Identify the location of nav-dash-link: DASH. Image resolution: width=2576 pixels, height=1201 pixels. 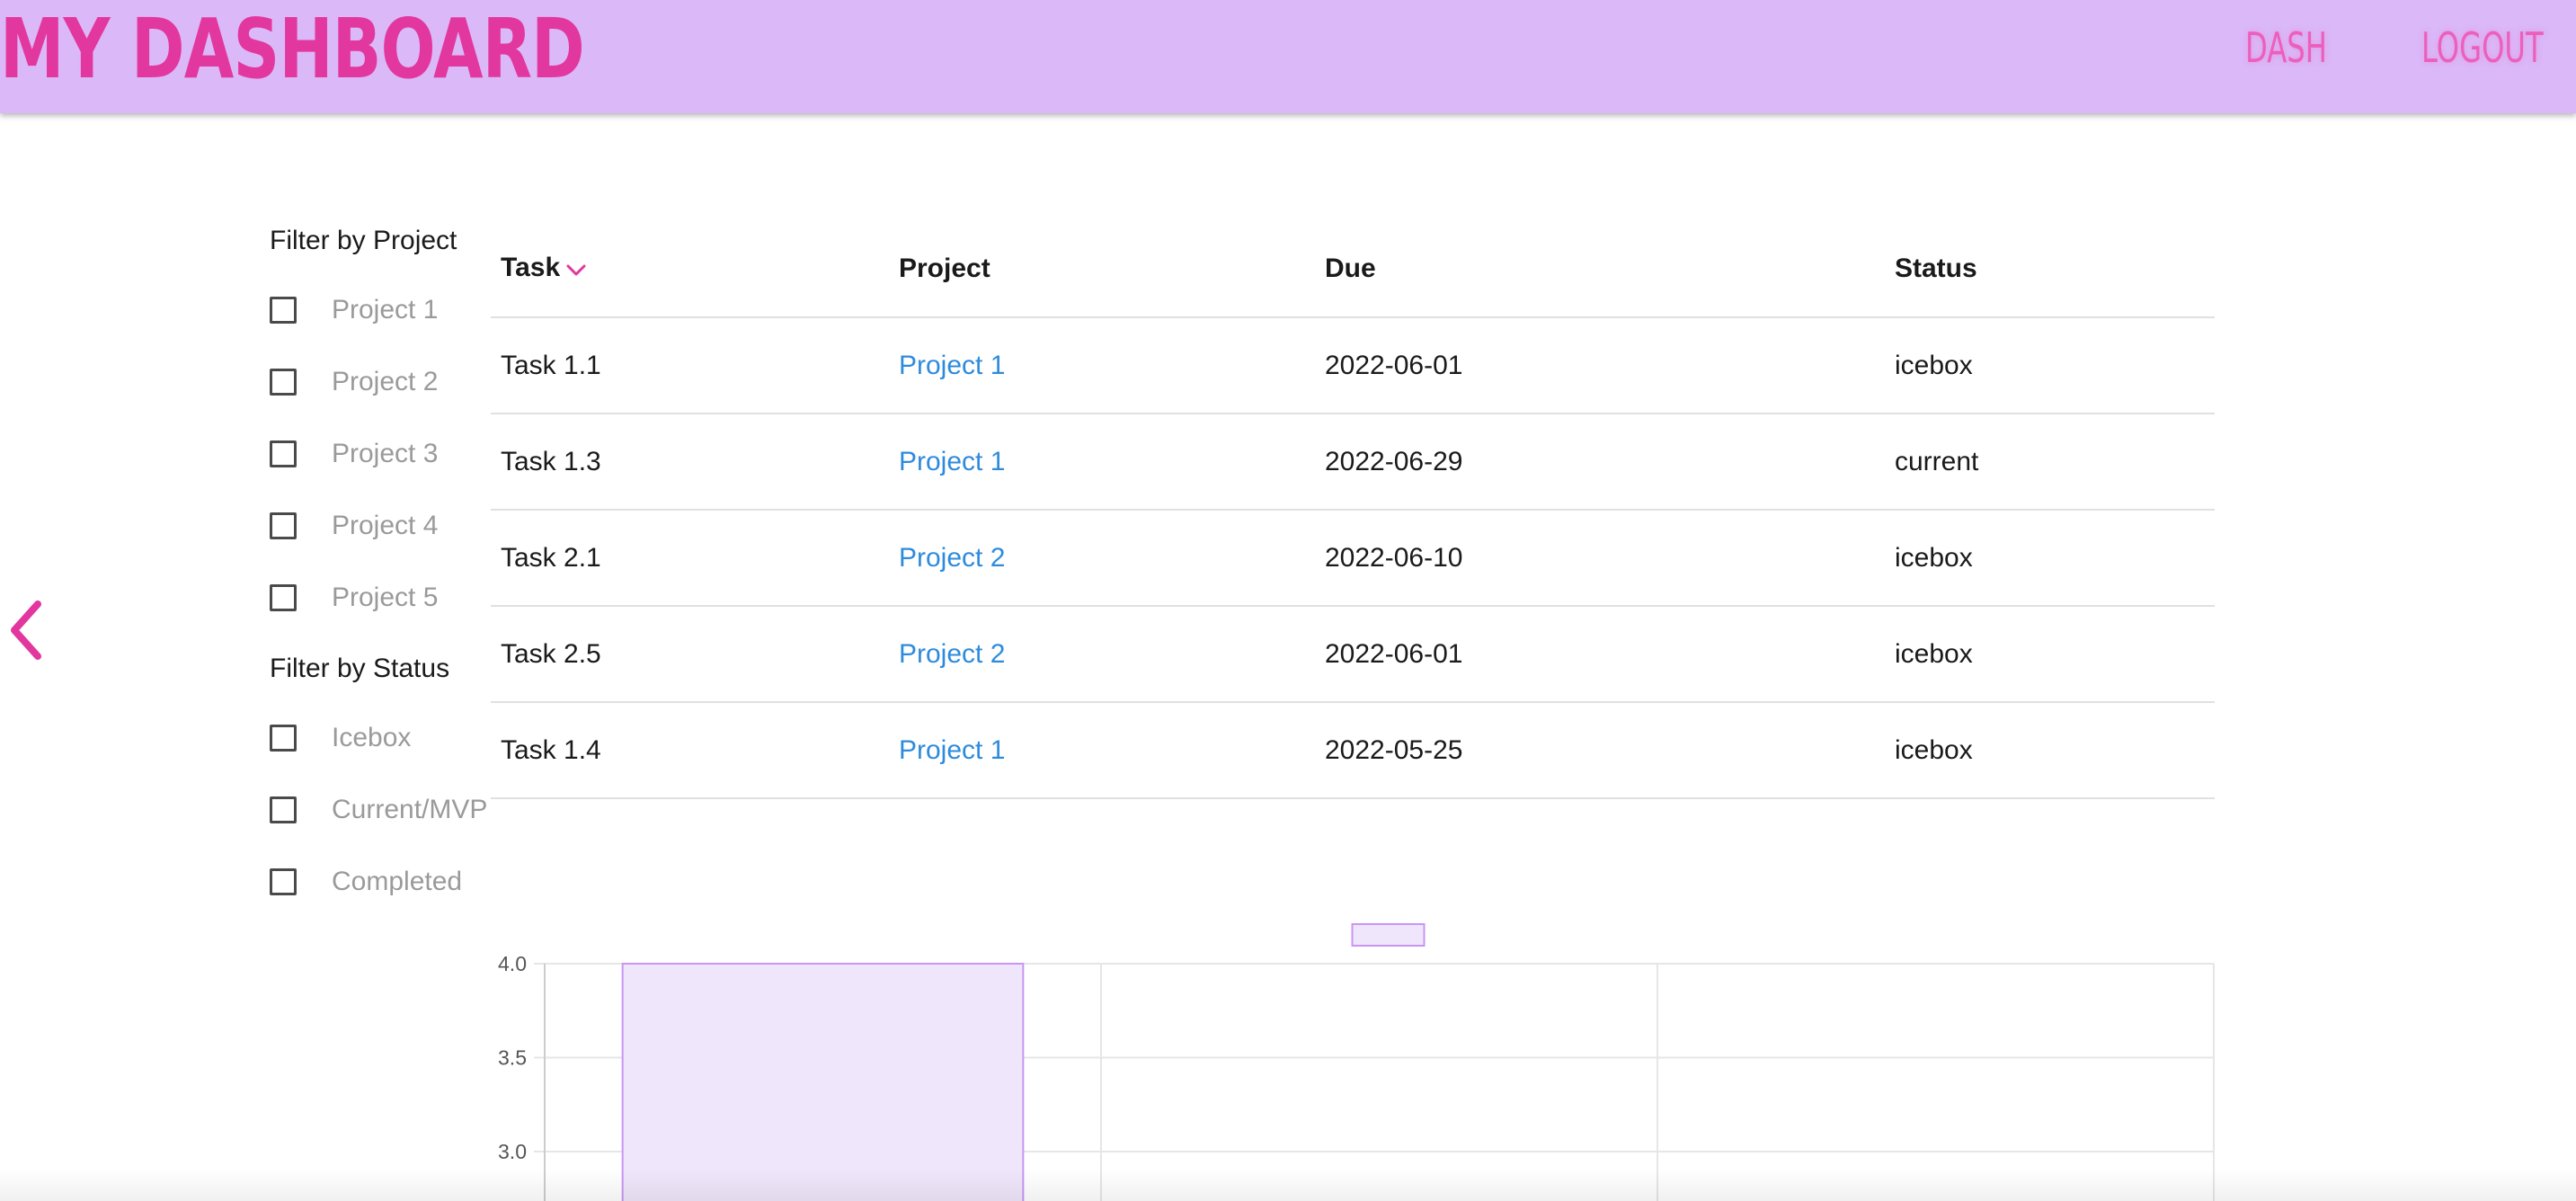
(2286, 48).